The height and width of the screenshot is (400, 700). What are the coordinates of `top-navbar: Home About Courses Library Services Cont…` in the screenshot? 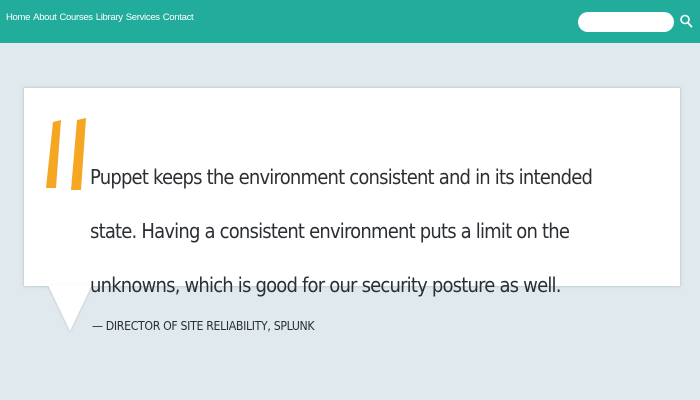 It's located at (350, 21).